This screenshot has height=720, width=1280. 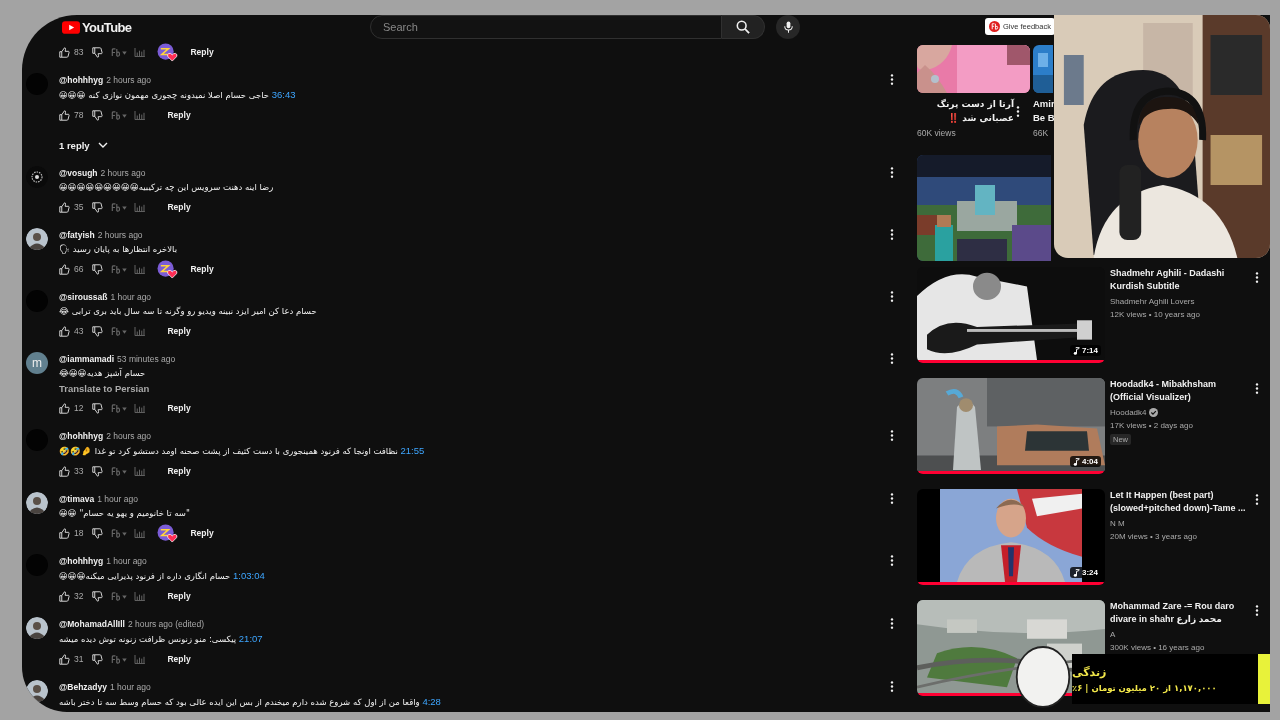 What do you see at coordinates (788, 27) in the screenshot?
I see `voice-search-button` at bounding box center [788, 27].